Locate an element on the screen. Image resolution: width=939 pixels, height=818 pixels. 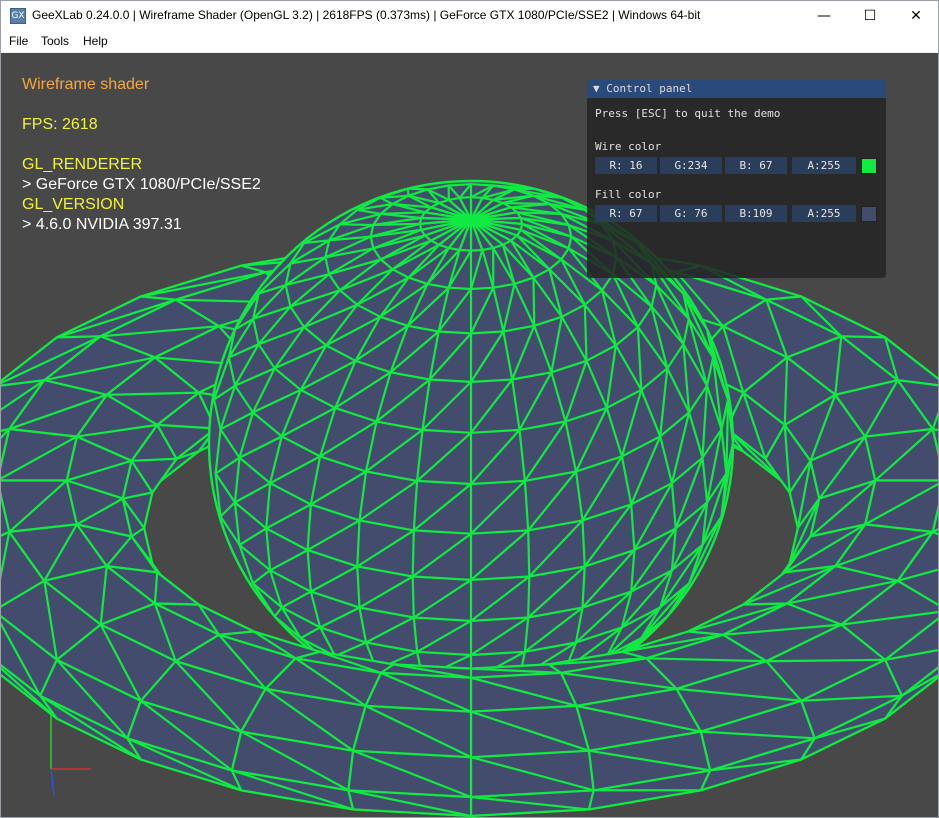
fill-color-label: Fill color is located at coordinates (628, 194).